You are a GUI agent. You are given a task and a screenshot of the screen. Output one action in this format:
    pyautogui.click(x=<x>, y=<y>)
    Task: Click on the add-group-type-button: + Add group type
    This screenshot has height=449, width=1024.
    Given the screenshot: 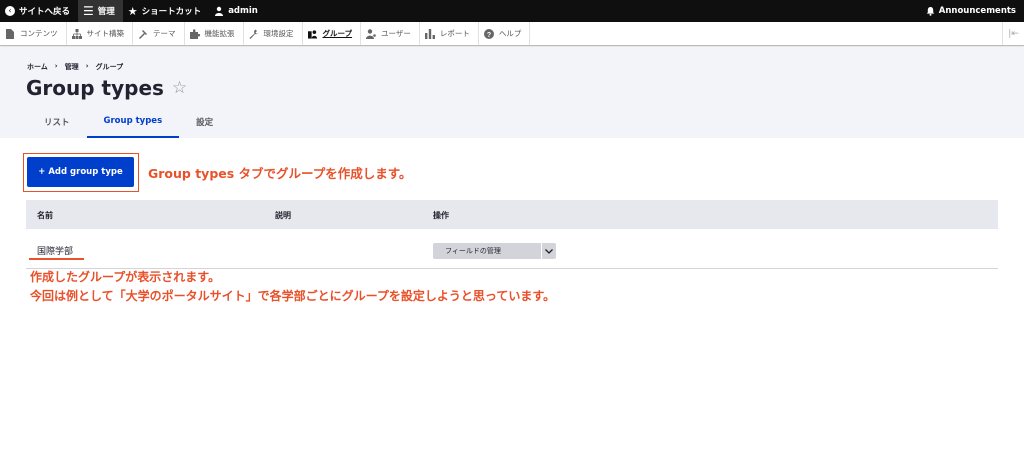 What is the action you would take?
    pyautogui.click(x=80, y=172)
    